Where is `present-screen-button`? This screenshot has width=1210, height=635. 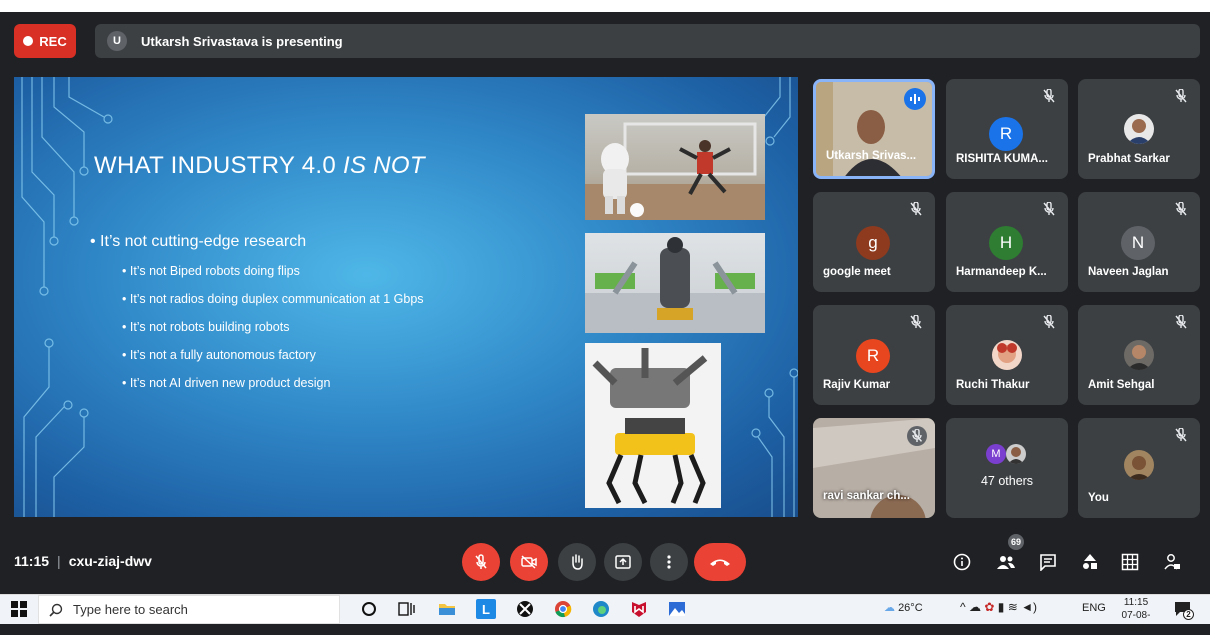 present-screen-button is located at coordinates (623, 562).